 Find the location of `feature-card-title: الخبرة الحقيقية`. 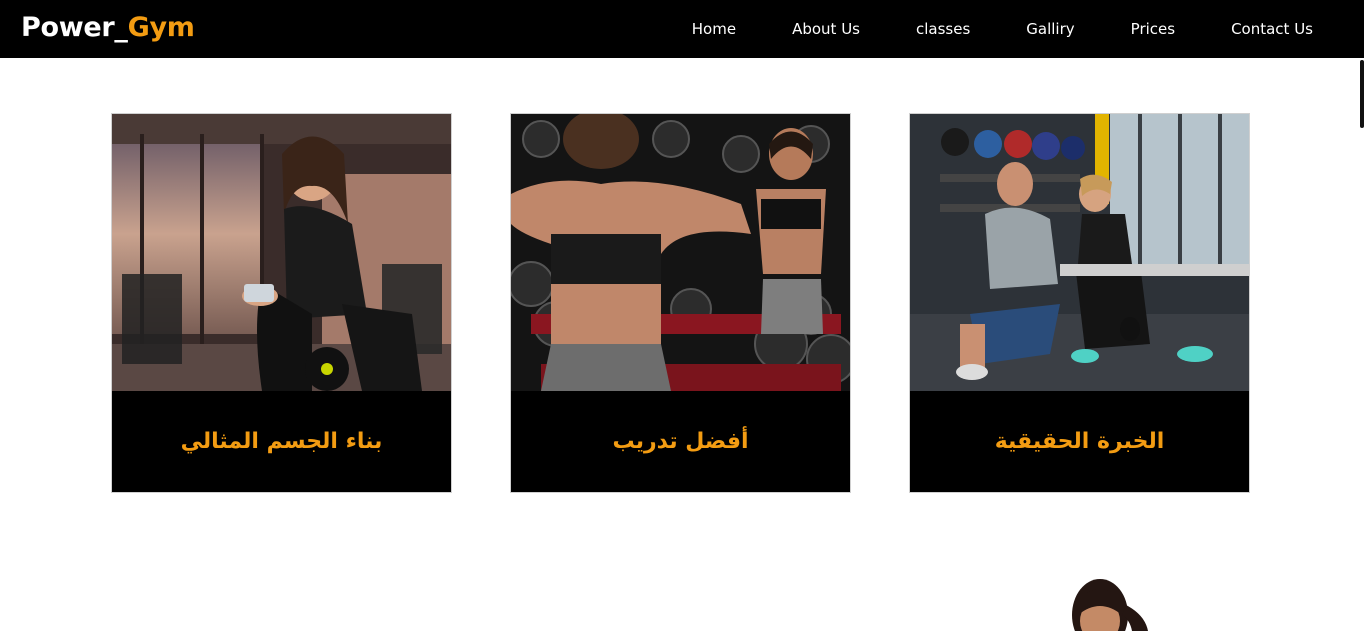

feature-card-title: الخبرة الحقيقية is located at coordinates (1079, 441).